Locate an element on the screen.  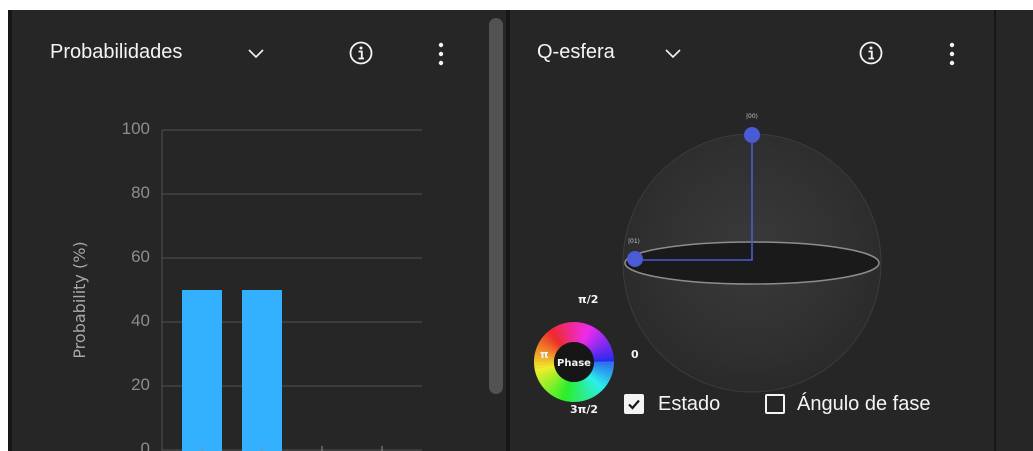
checkmark-icon is located at coordinates (634, 404).